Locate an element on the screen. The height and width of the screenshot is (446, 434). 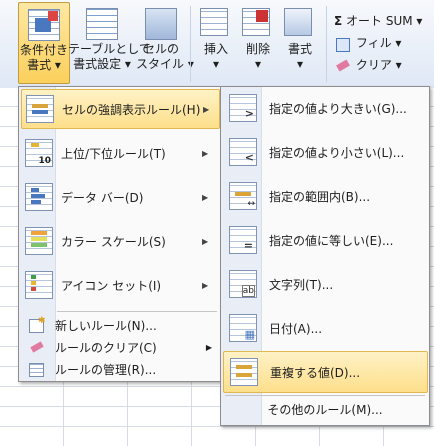
menu-item-top-bottom: 10 上位/下位ルール(T) ▶ is located at coordinates (119, 153).